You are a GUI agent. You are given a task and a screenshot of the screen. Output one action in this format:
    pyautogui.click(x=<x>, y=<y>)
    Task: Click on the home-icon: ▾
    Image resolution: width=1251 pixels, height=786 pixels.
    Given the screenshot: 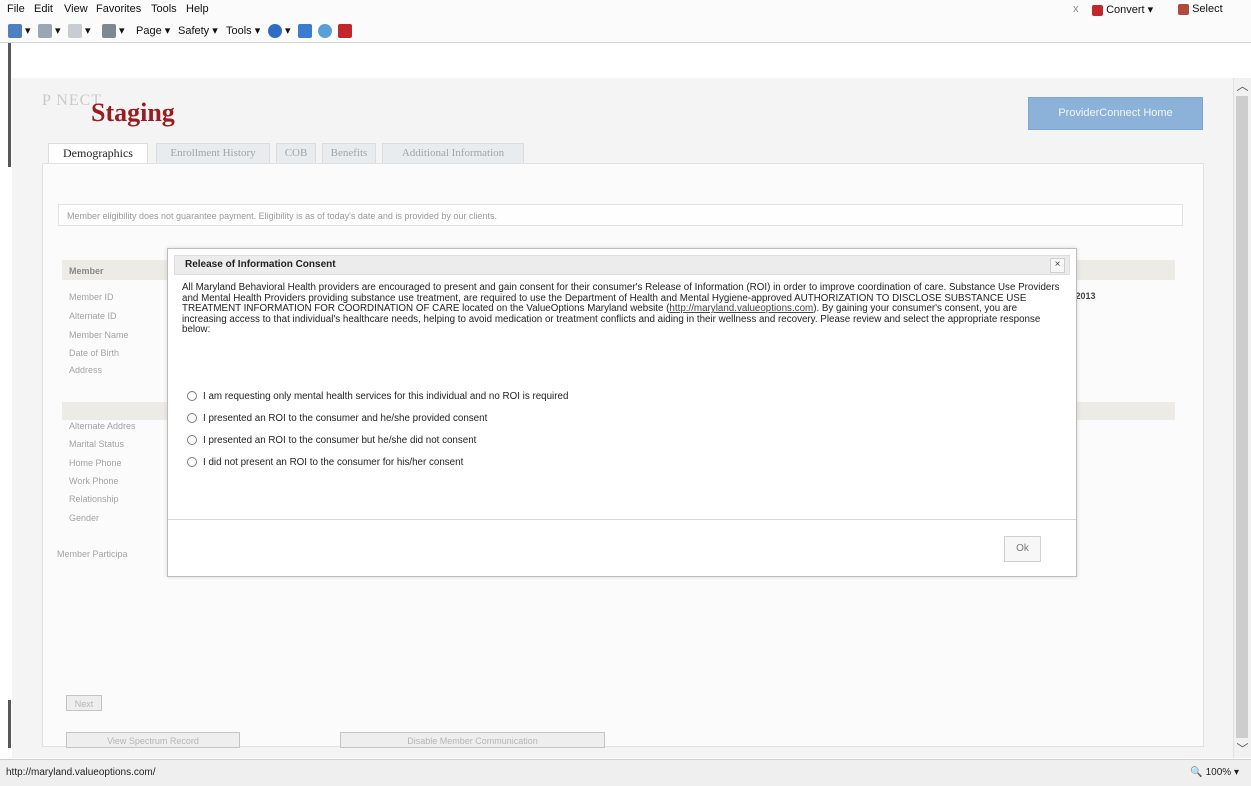 What is the action you would take?
    pyautogui.click(x=19, y=31)
    